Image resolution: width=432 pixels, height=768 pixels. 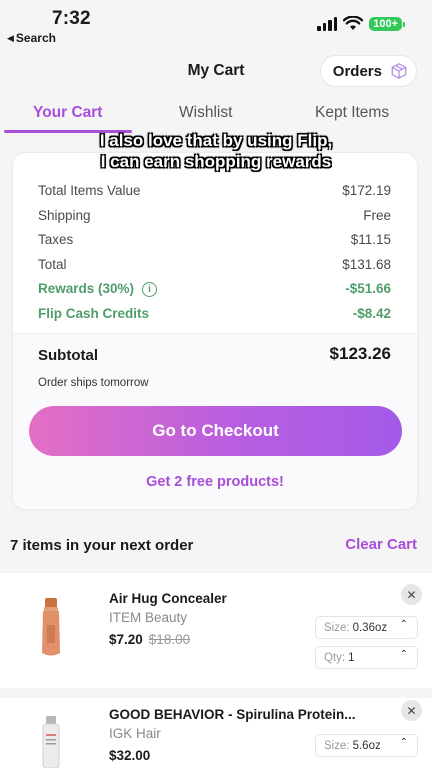 I want to click on battery-icon: 100+, so click(x=387, y=23).